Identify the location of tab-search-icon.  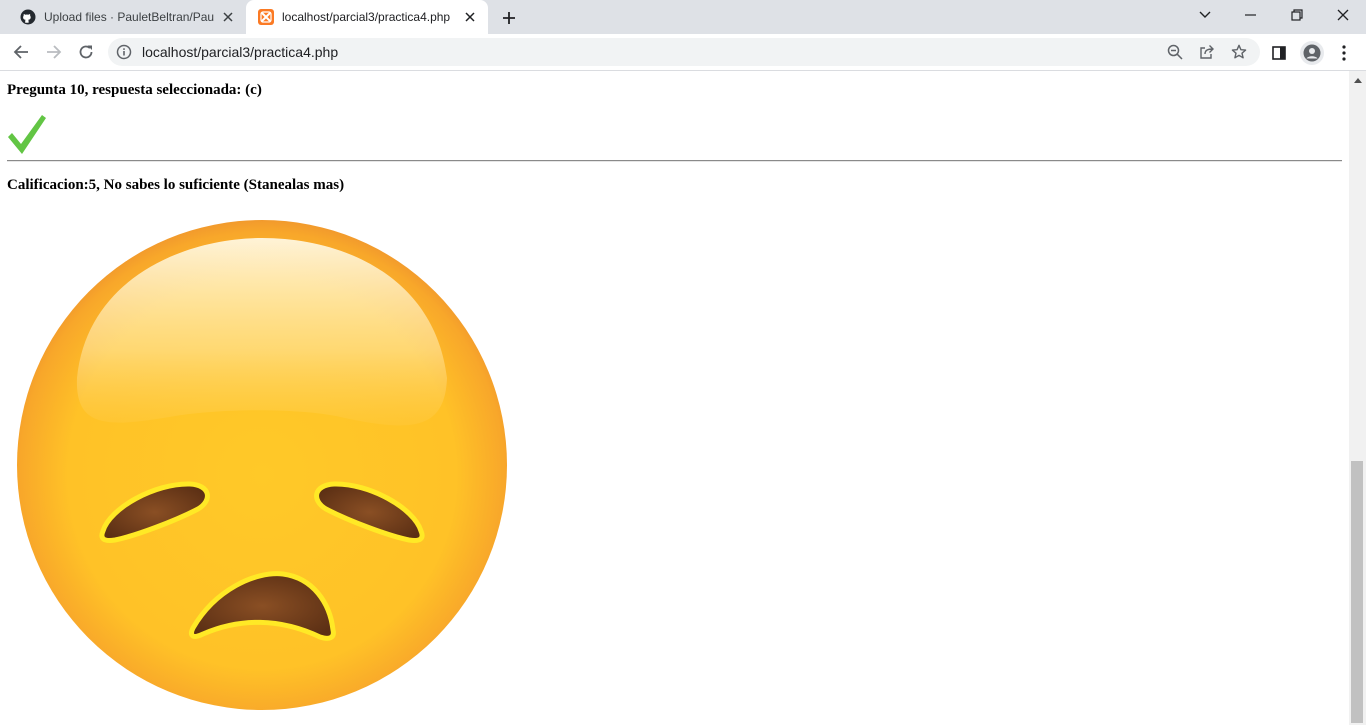
(1205, 15).